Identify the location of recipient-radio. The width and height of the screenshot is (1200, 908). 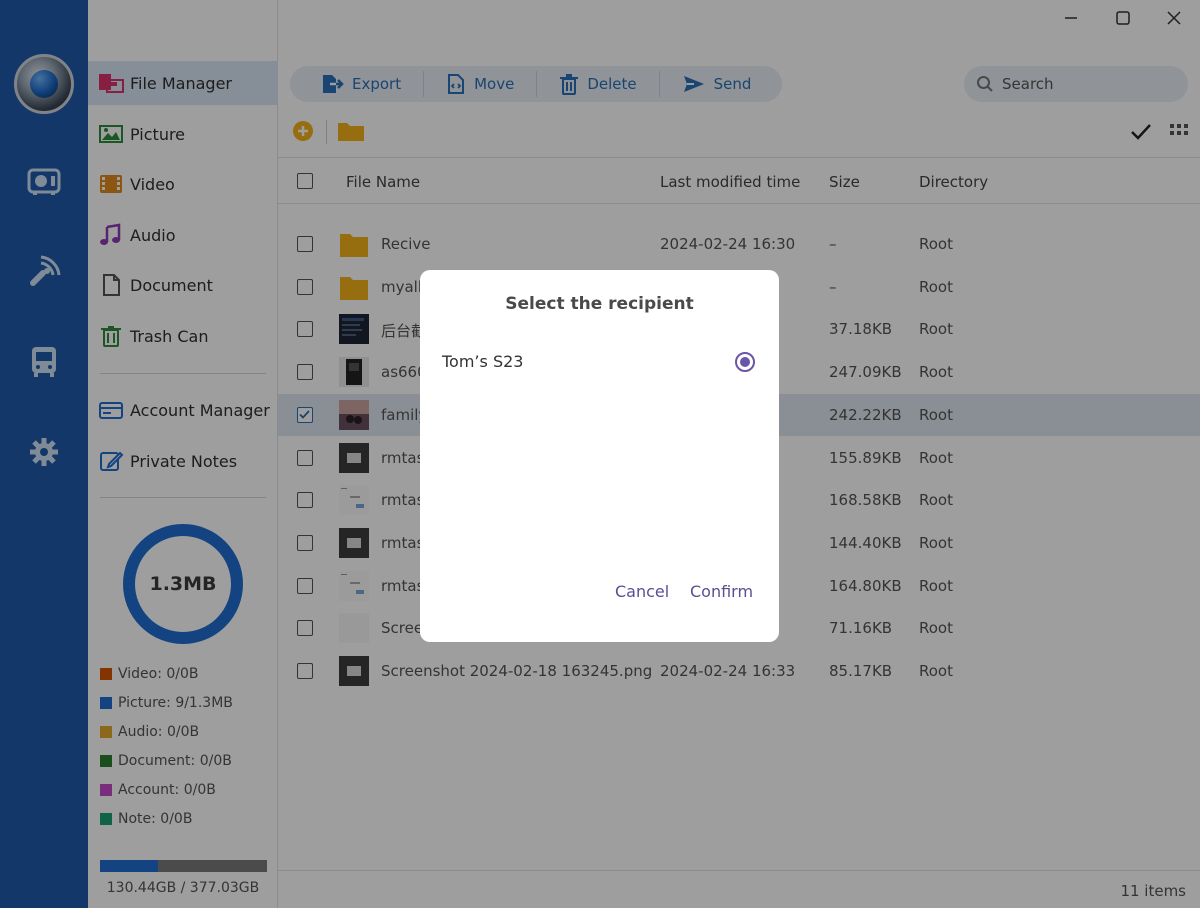
(745, 362).